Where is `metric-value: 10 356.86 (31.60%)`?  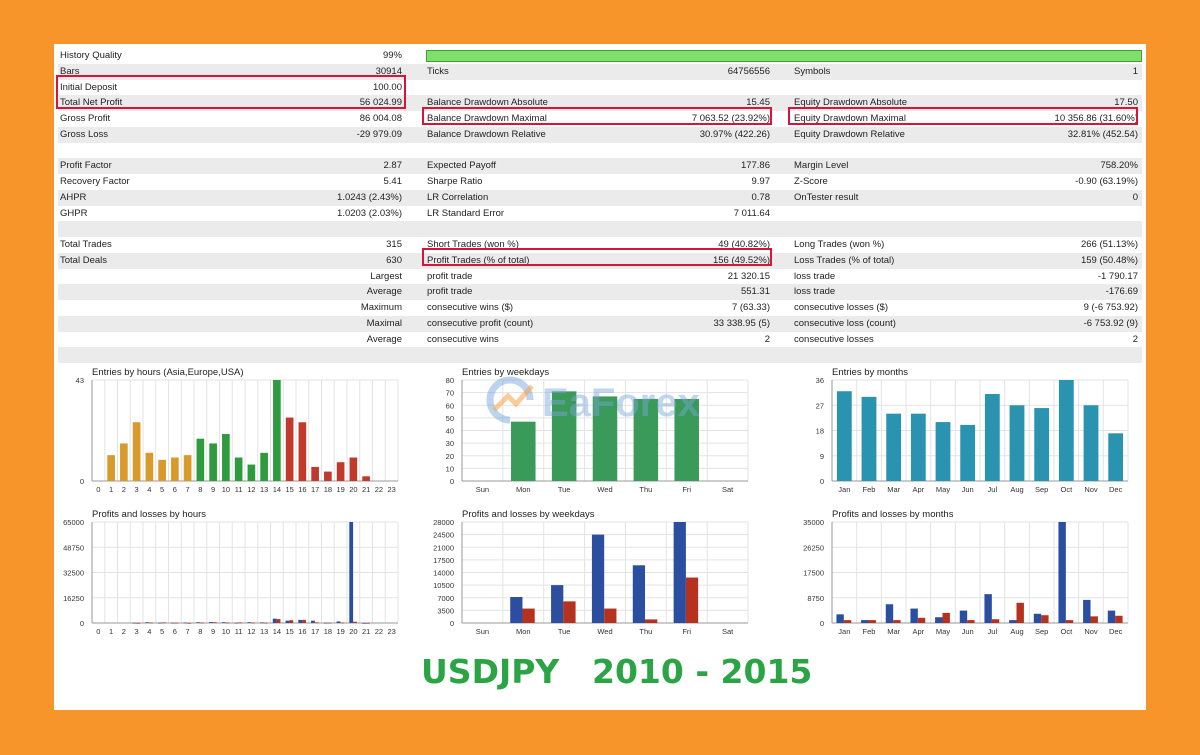 metric-value: 10 356.86 (31.60%) is located at coordinates (1096, 118).